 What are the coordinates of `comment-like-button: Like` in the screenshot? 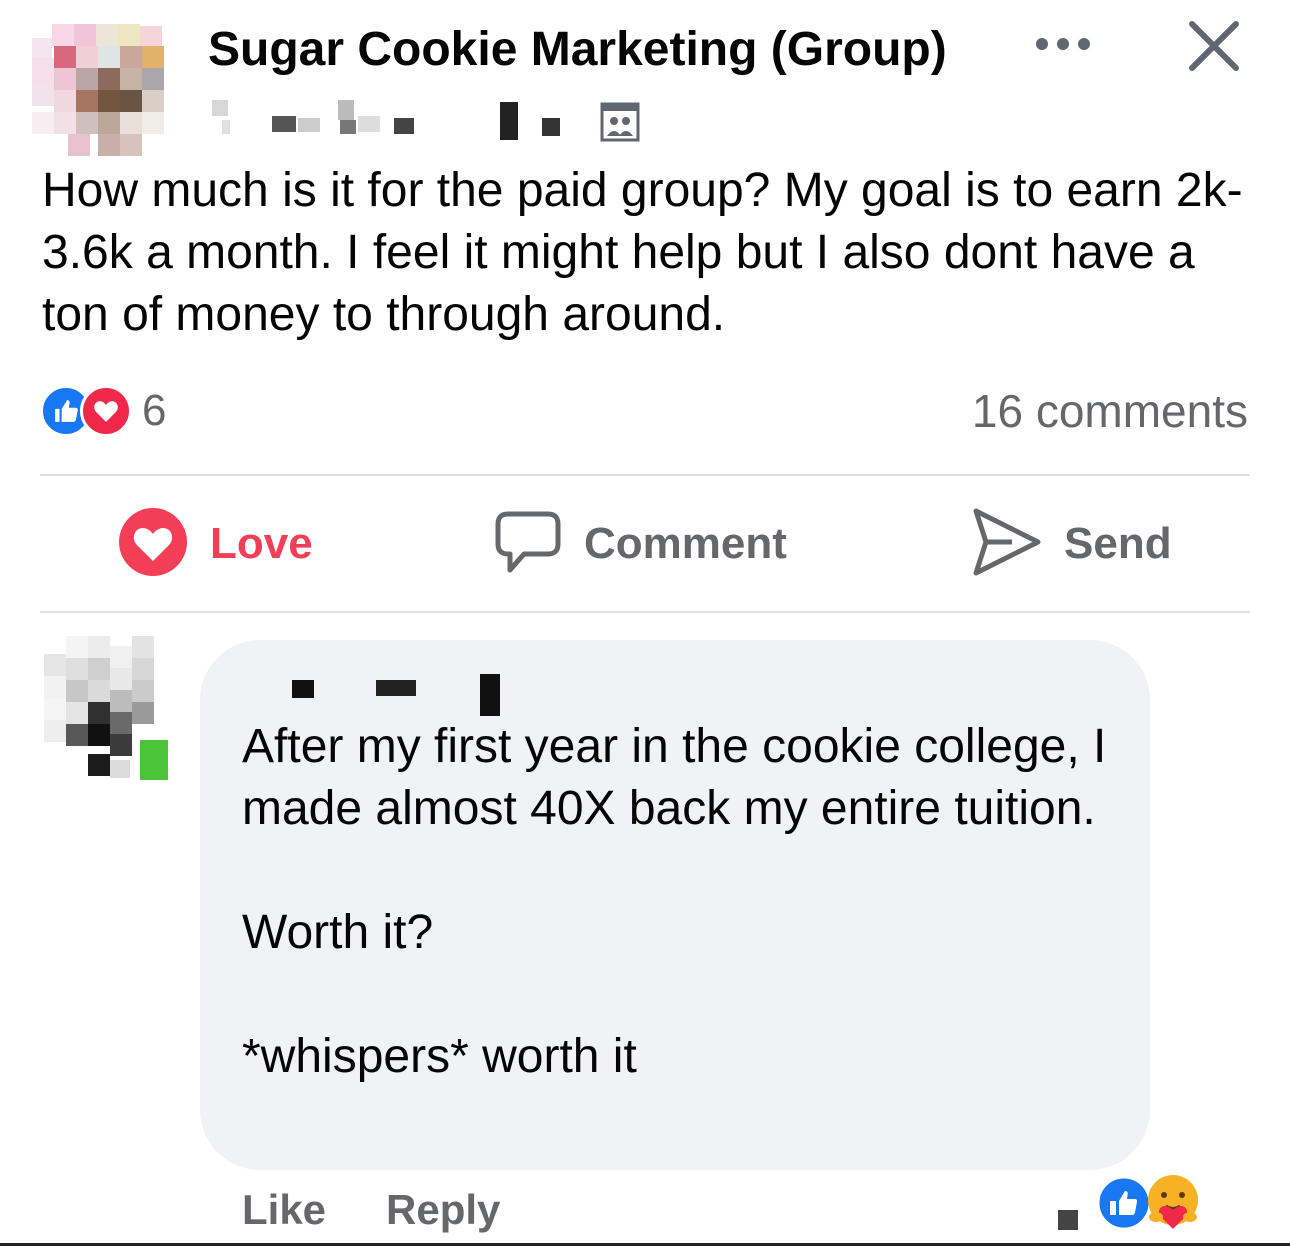 It's located at (284, 1210).